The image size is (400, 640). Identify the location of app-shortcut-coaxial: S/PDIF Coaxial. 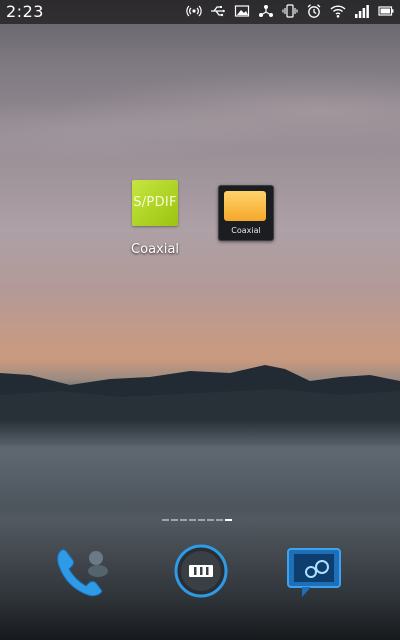
(155, 218).